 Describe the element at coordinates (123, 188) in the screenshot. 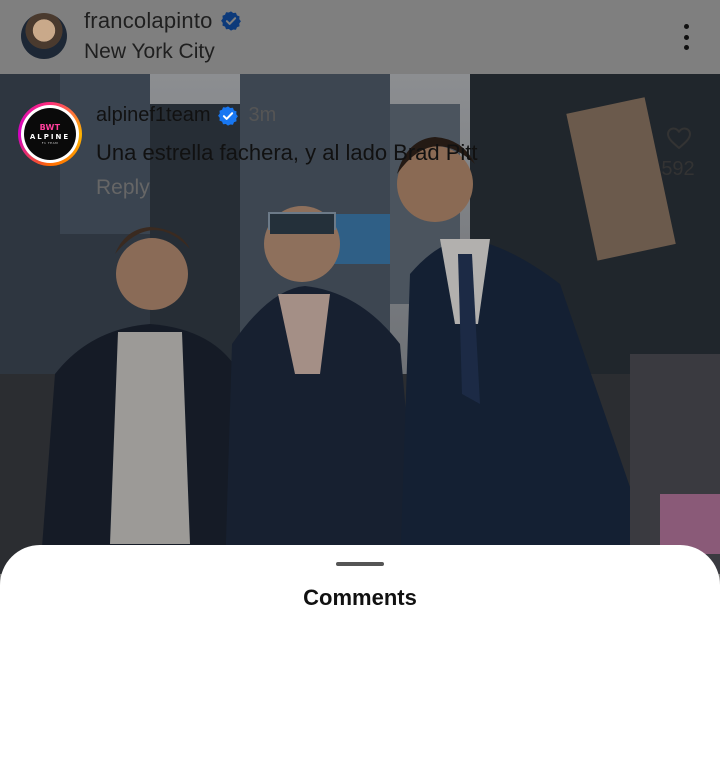

I see `reply-button: Reply` at that location.